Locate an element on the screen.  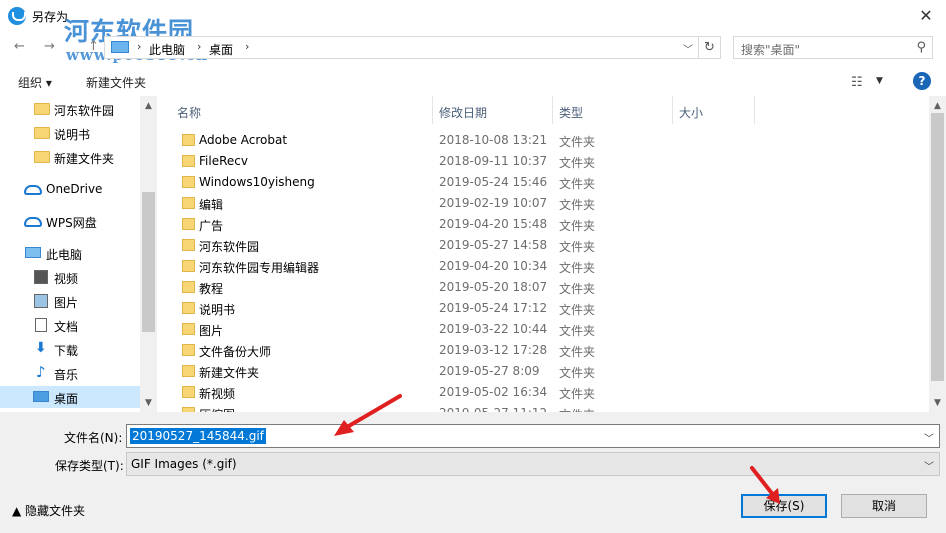
cloud-icon is located at coordinates (33, 190).